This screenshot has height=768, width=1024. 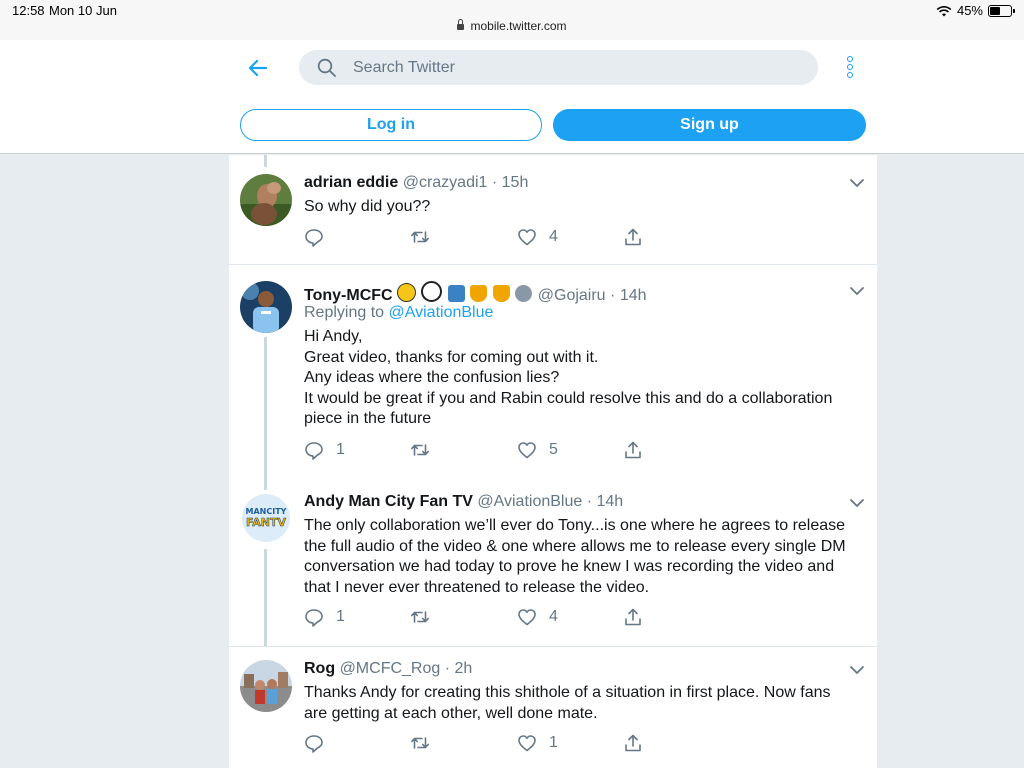 What do you see at coordinates (344, 312) in the screenshot?
I see `replying-to-label: Replying to` at bounding box center [344, 312].